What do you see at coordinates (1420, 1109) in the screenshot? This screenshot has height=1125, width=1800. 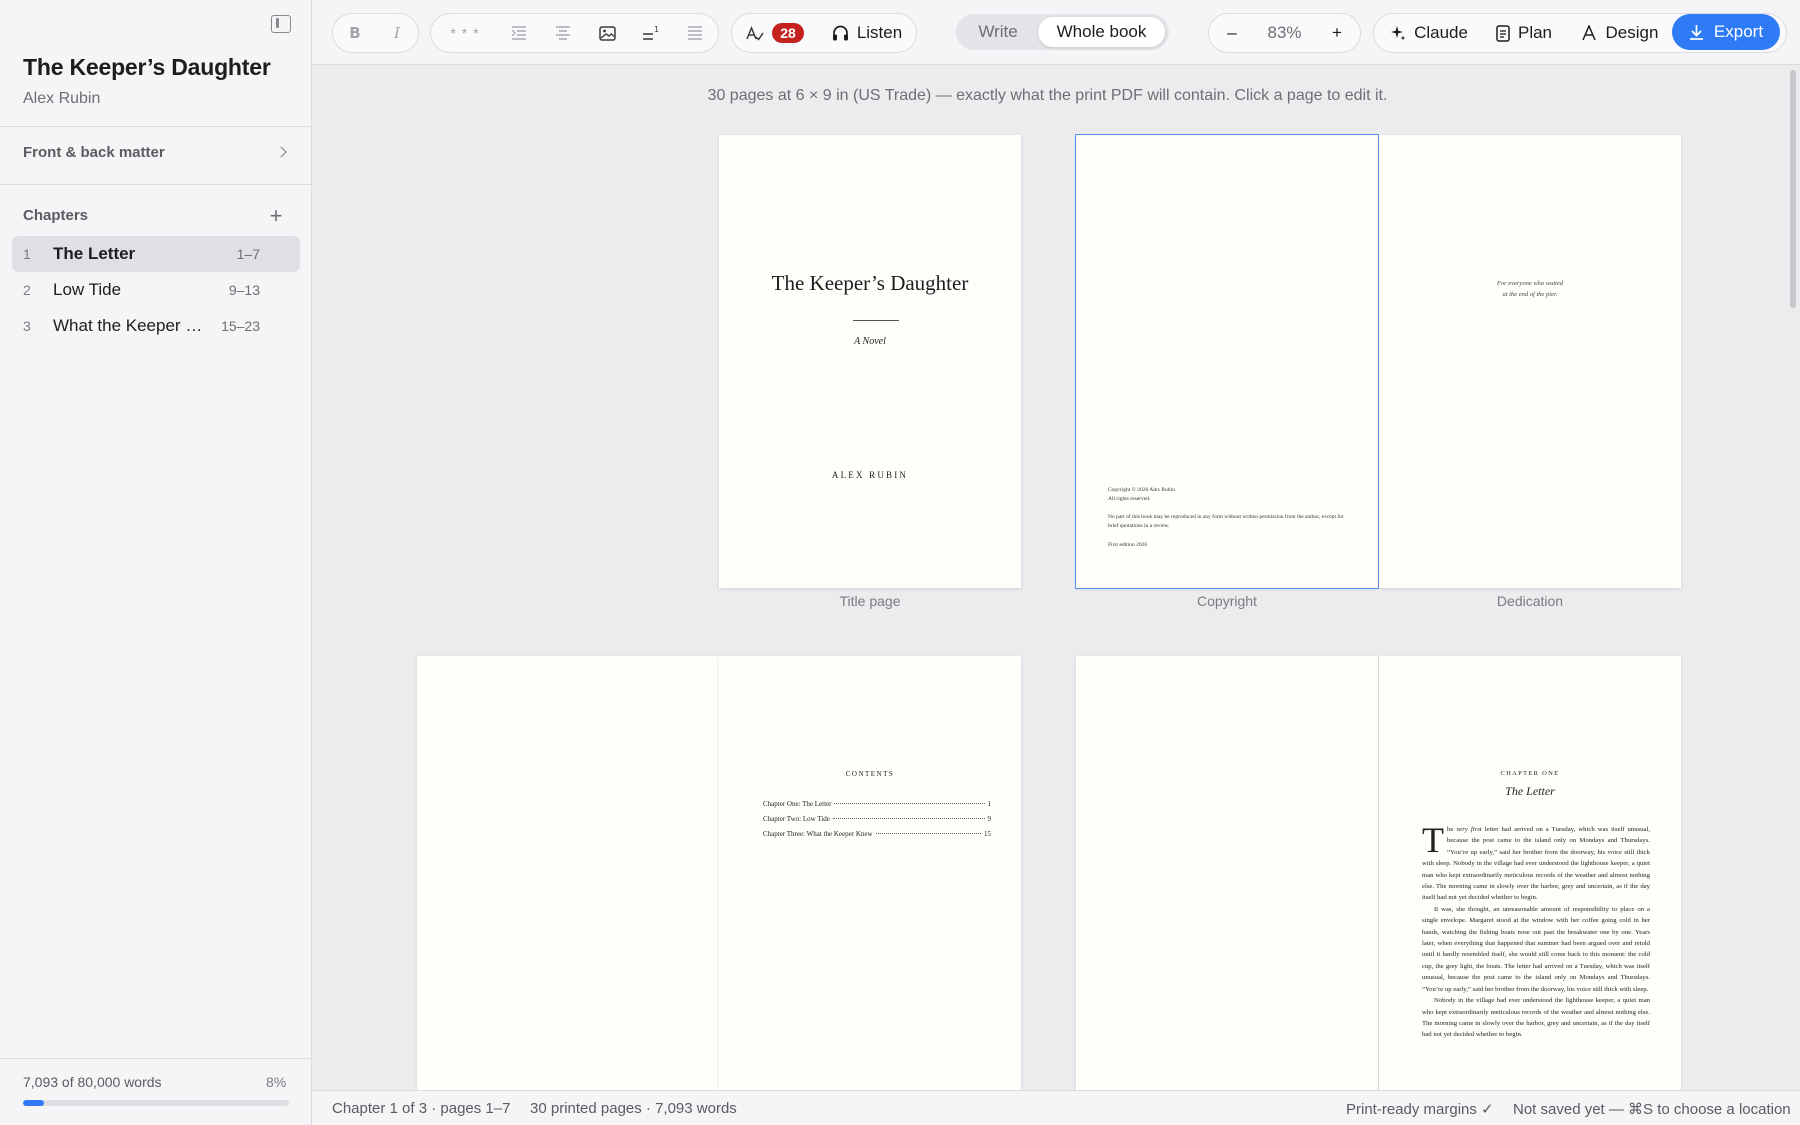 I see `status-margins: Print-ready margins ✓` at bounding box center [1420, 1109].